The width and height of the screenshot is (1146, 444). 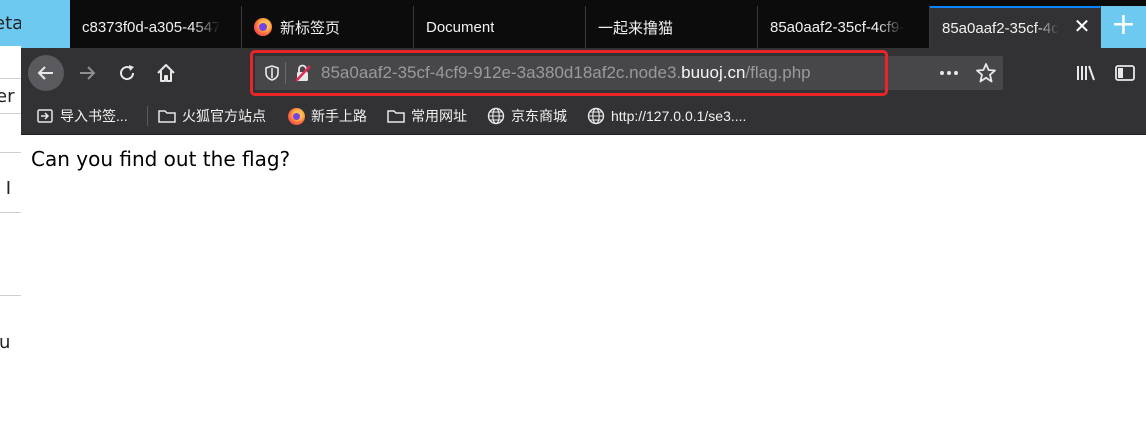 I want to click on back-button, so click(x=46, y=73).